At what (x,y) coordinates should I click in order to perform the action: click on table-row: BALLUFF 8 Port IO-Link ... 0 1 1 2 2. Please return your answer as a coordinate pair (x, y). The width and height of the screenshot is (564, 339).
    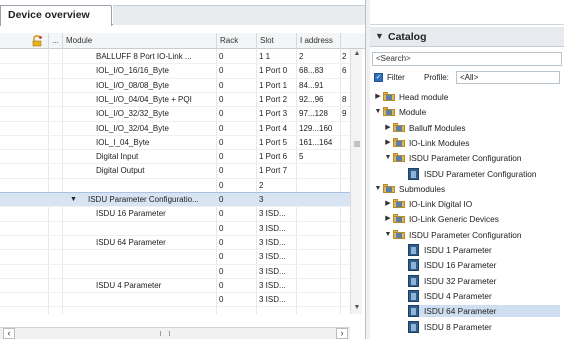
    Looking at the image, I should click on (175, 56).